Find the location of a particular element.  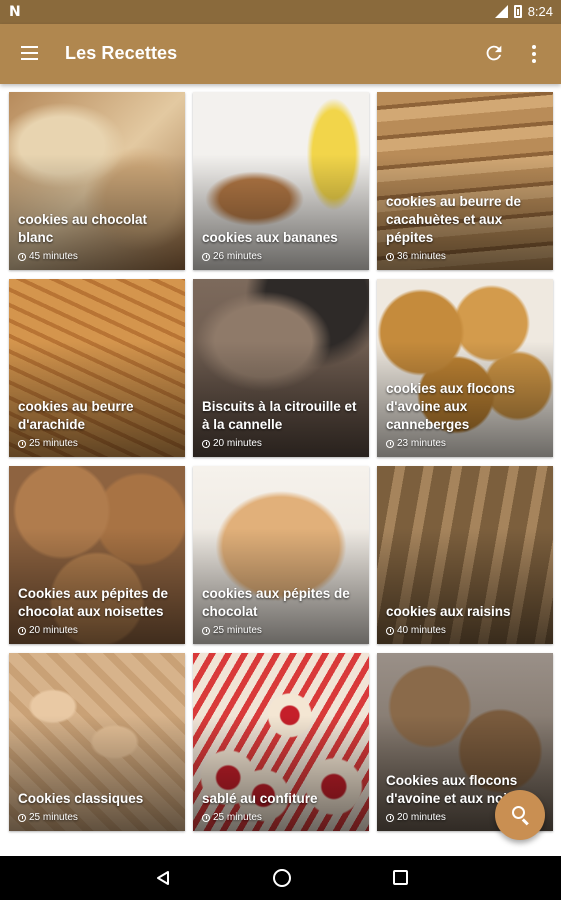

recipe-name: Cookies classiques is located at coordinates (81, 798).